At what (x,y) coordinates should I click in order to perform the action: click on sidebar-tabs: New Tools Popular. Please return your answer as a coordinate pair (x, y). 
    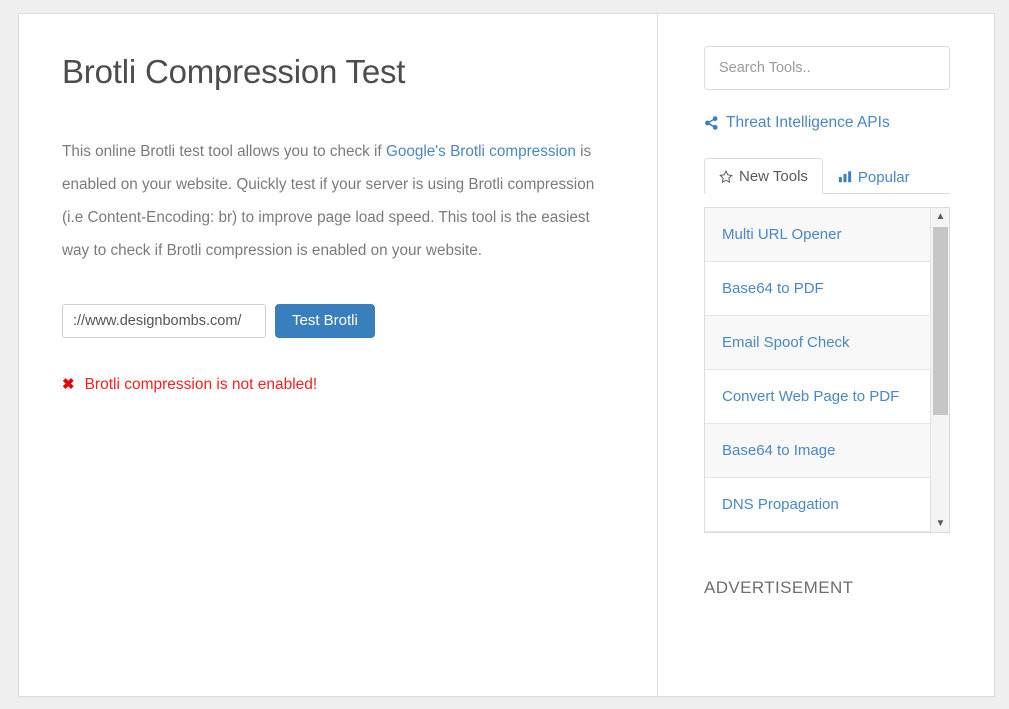
    Looking at the image, I should click on (827, 176).